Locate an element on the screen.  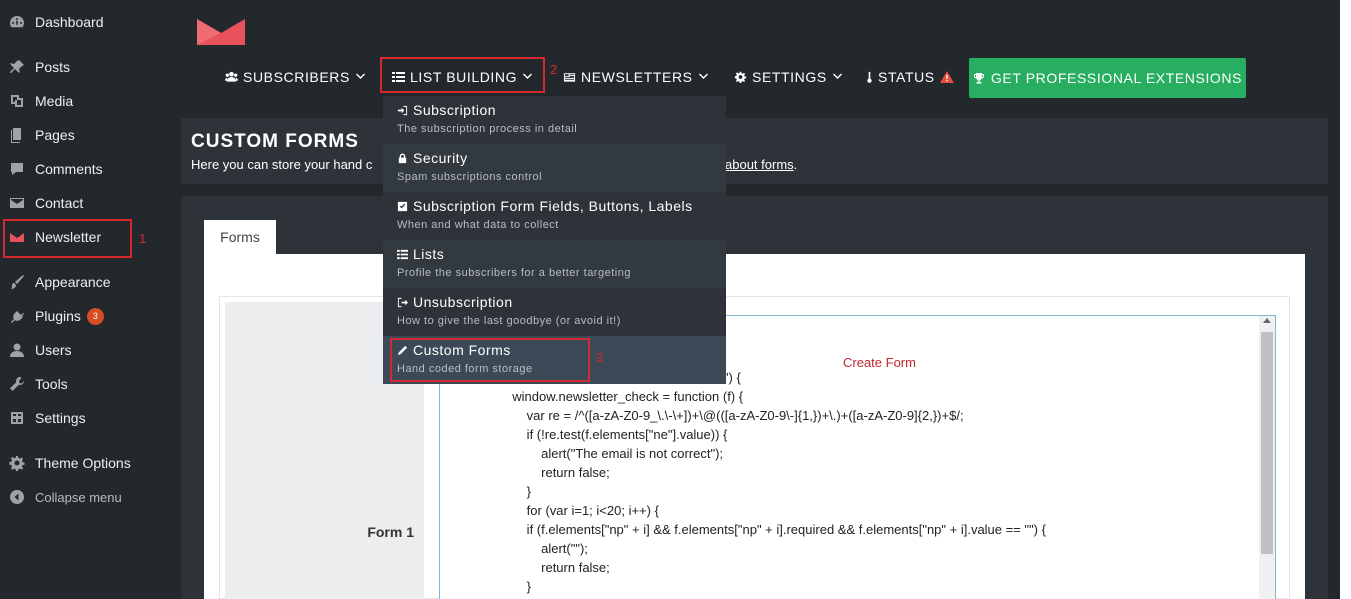
dropdown-item-title: Unsubscription is located at coordinates (463, 302).